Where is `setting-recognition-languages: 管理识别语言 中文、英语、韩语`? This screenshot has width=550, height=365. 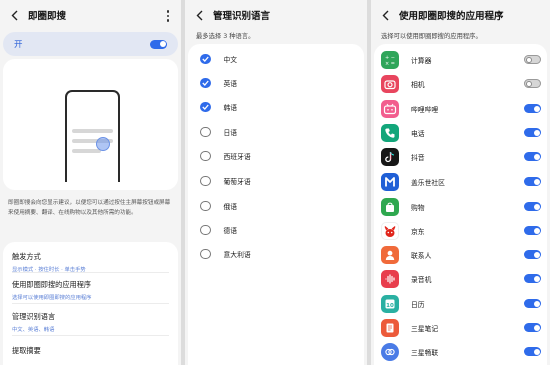
setting-recognition-languages: 管理识别语言 中文、英语、韩语 is located at coordinates (90, 322).